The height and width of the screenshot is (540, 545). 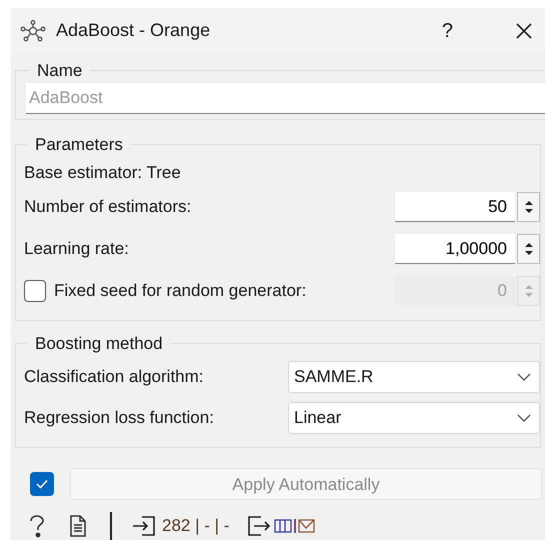 What do you see at coordinates (196, 525) in the screenshot?
I see `input-summary: 282 | - | -` at bounding box center [196, 525].